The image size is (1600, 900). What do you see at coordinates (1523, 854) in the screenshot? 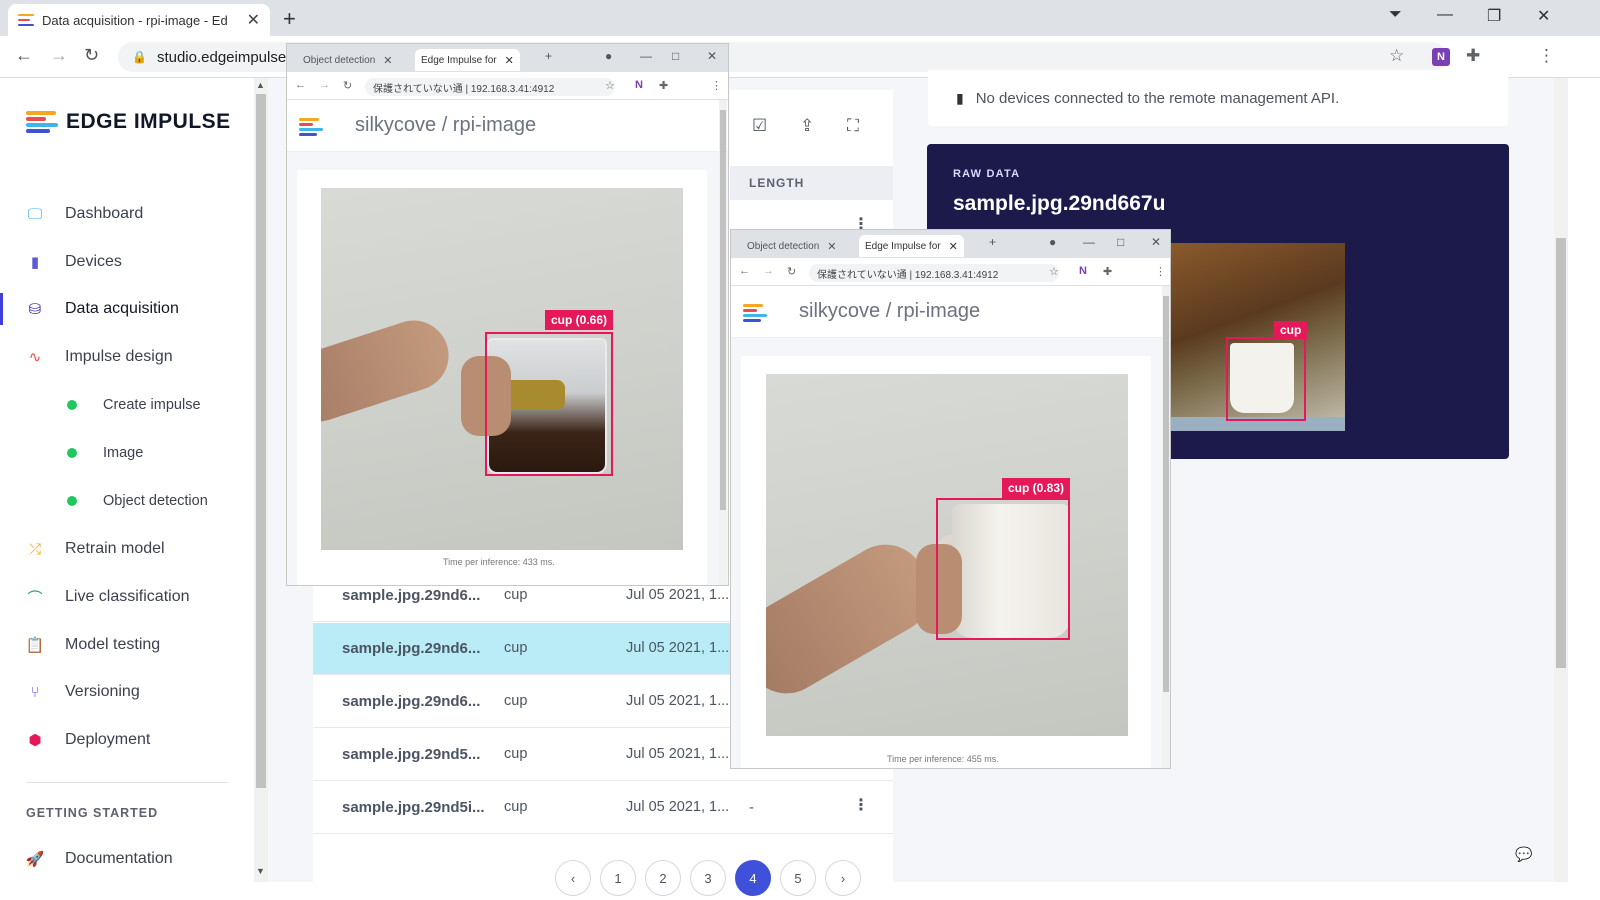
I see `feedback-icon: 💬` at bounding box center [1523, 854].